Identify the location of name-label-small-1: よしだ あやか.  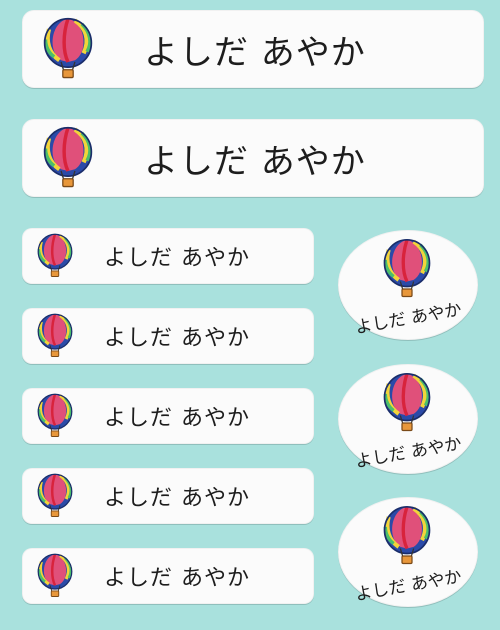
(168, 256).